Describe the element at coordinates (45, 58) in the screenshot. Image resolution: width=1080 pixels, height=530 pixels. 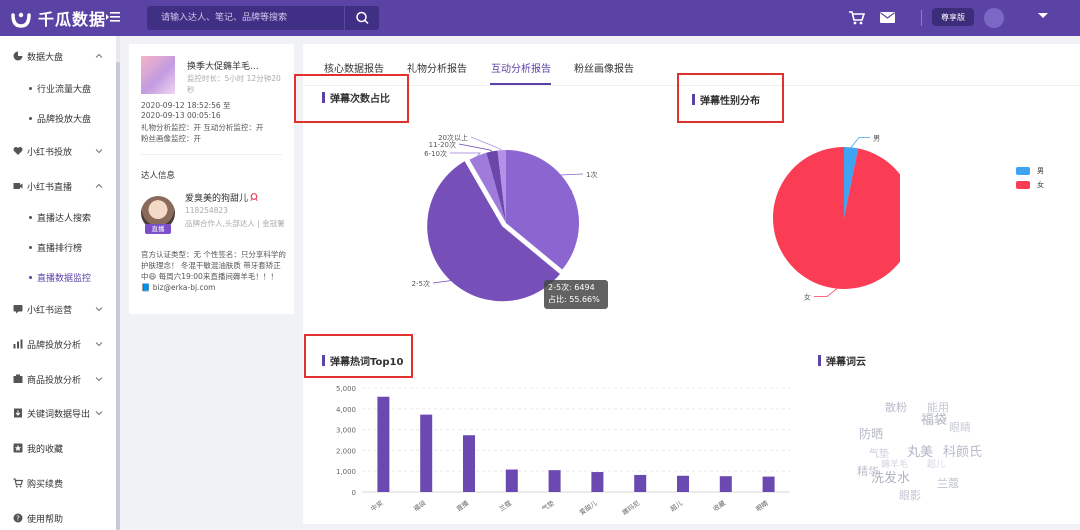
I see `sidebar-item-label: 数据大盘` at that location.